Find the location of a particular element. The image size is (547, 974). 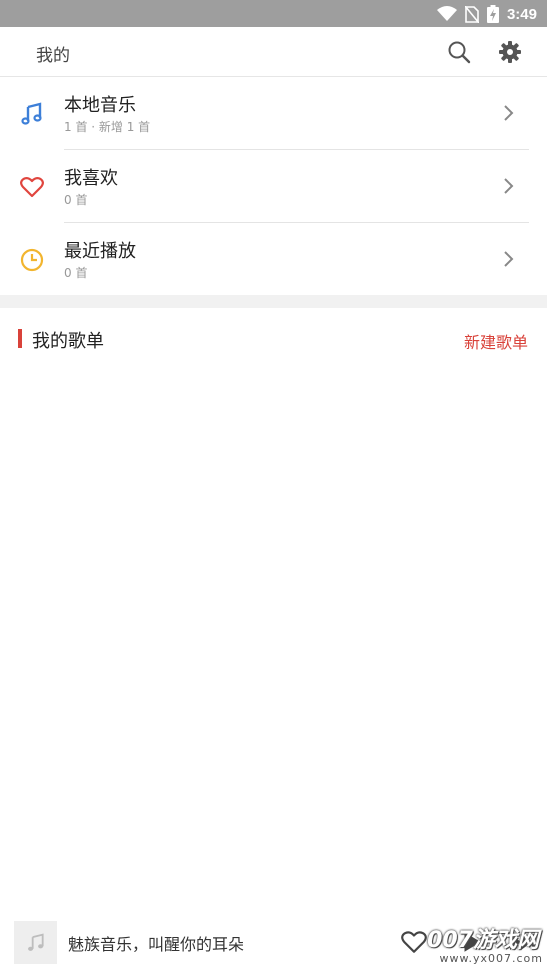

menu-item-favorites: 我喜欢 0 首 is located at coordinates (273, 186).